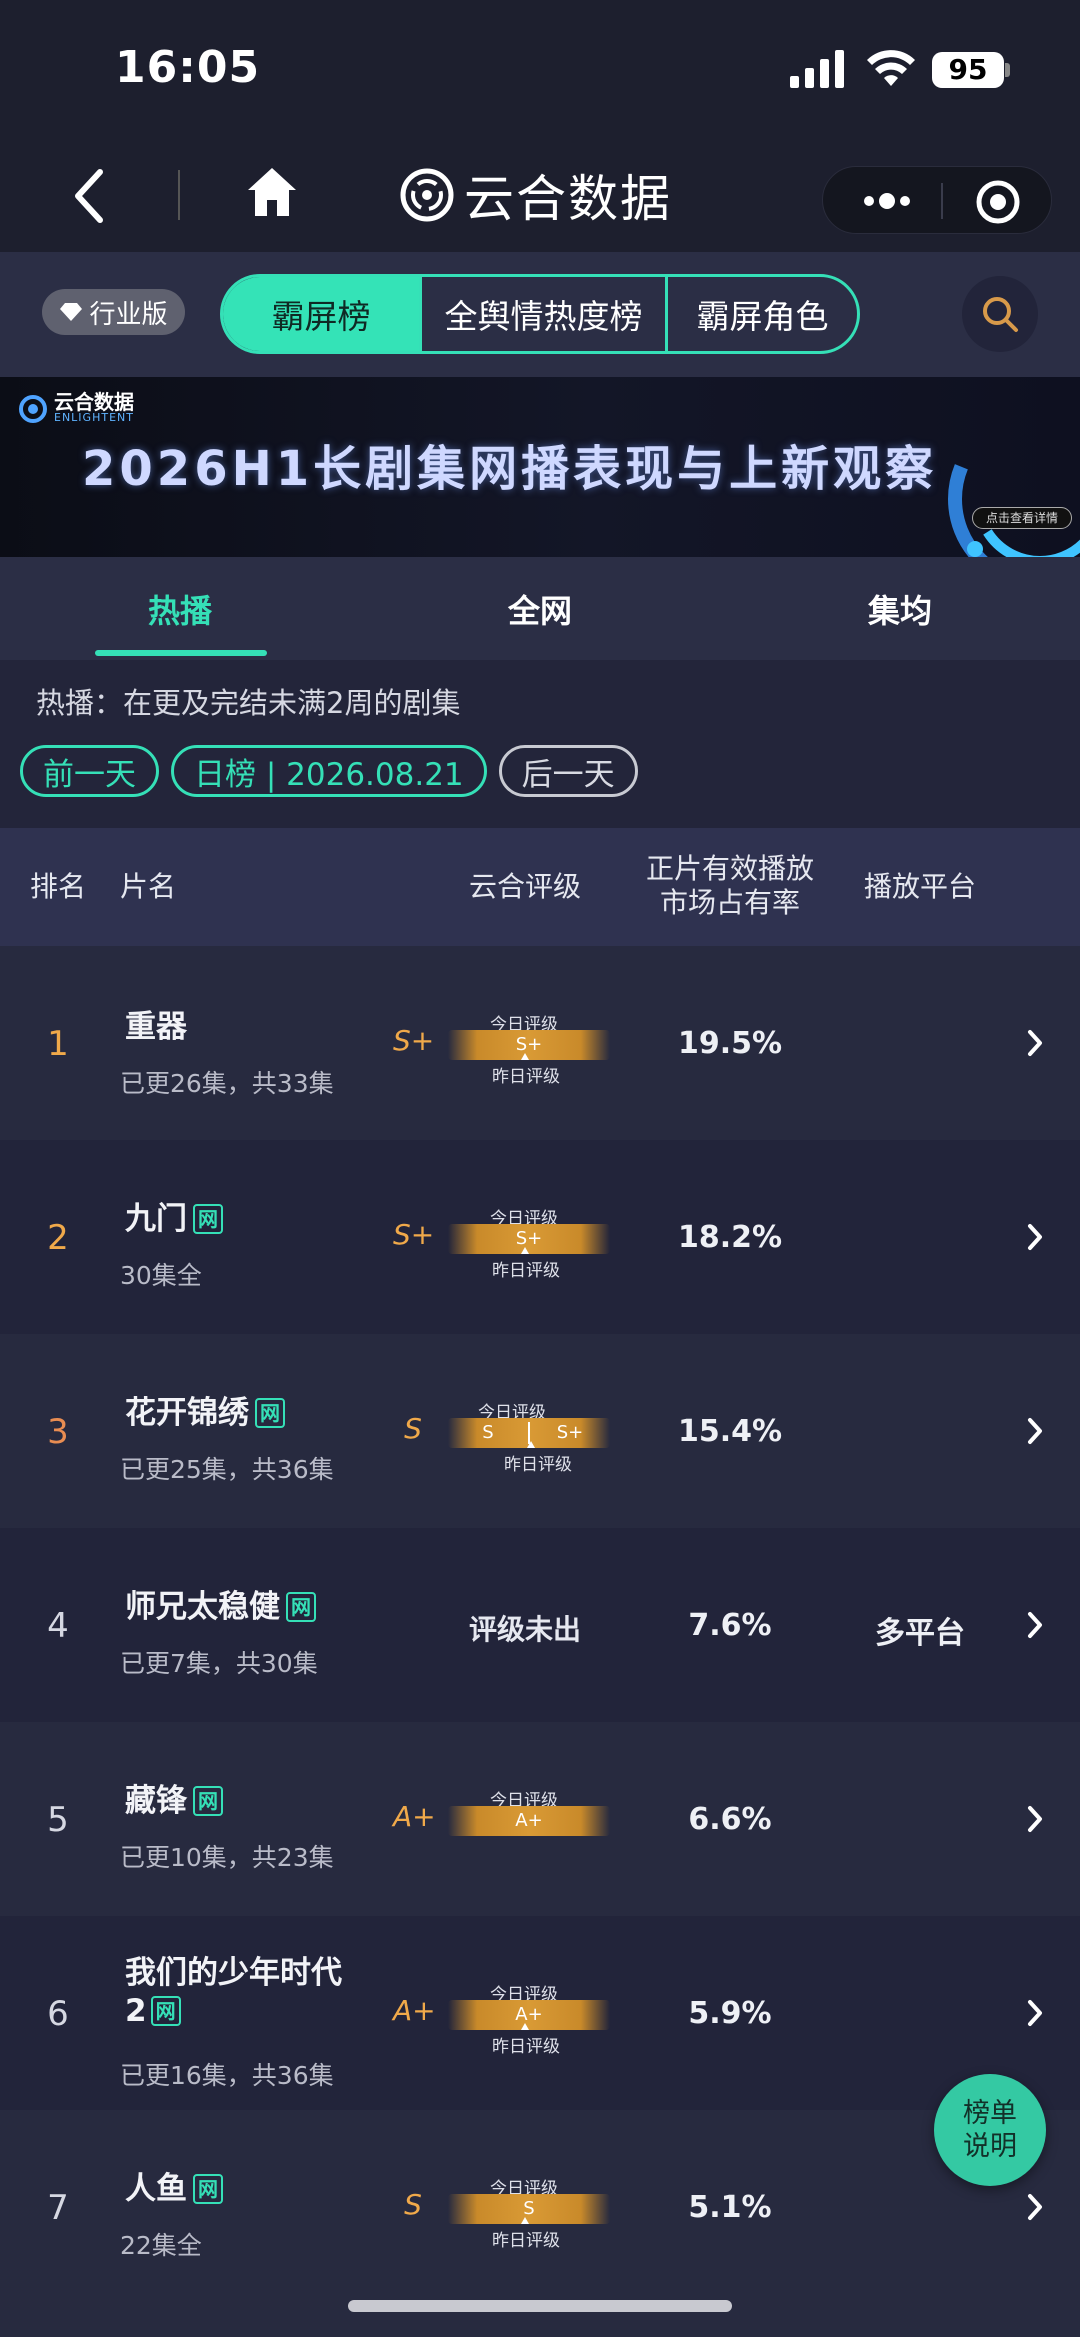 The width and height of the screenshot is (1080, 2337). I want to click on search-button, so click(1000, 314).